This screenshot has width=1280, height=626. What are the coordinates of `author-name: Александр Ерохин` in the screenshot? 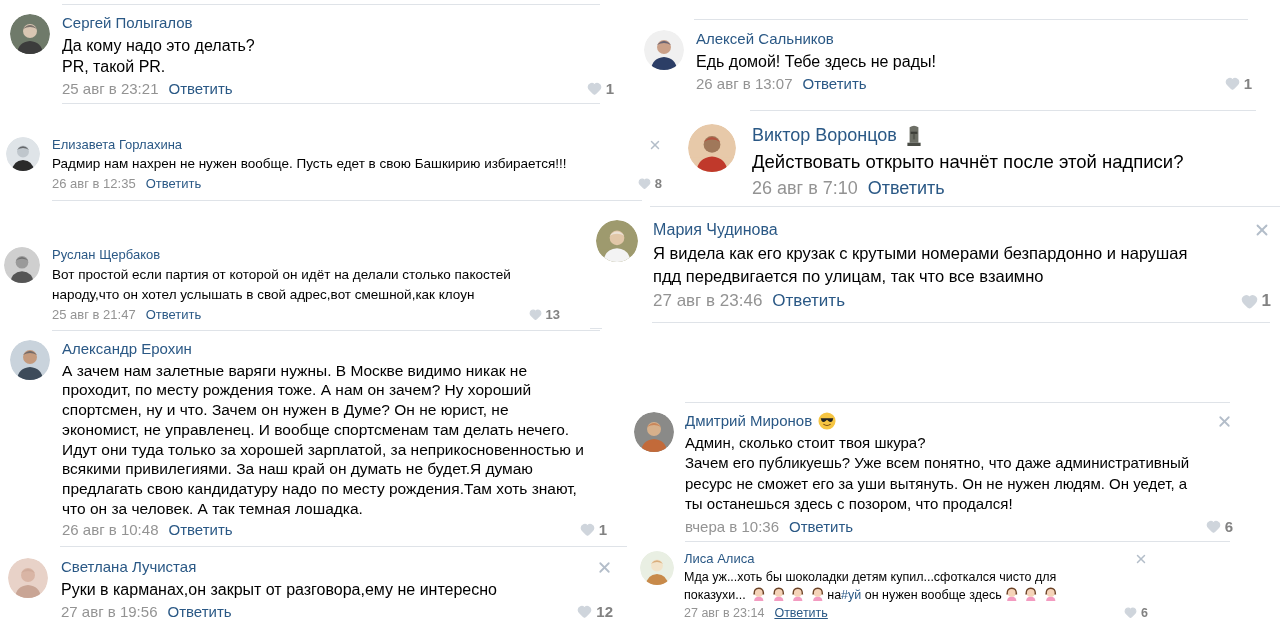 It's located at (127, 349).